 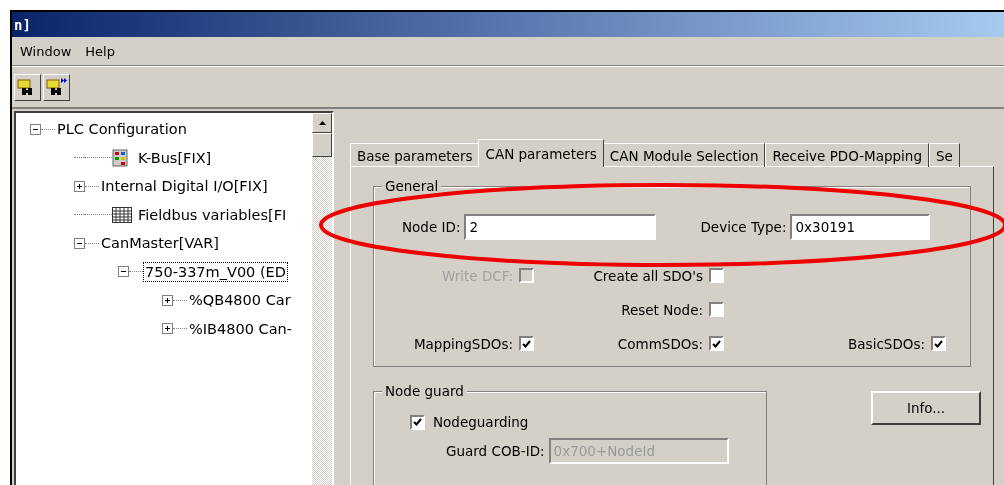 I want to click on node-id-field: 2, so click(x=560, y=227).